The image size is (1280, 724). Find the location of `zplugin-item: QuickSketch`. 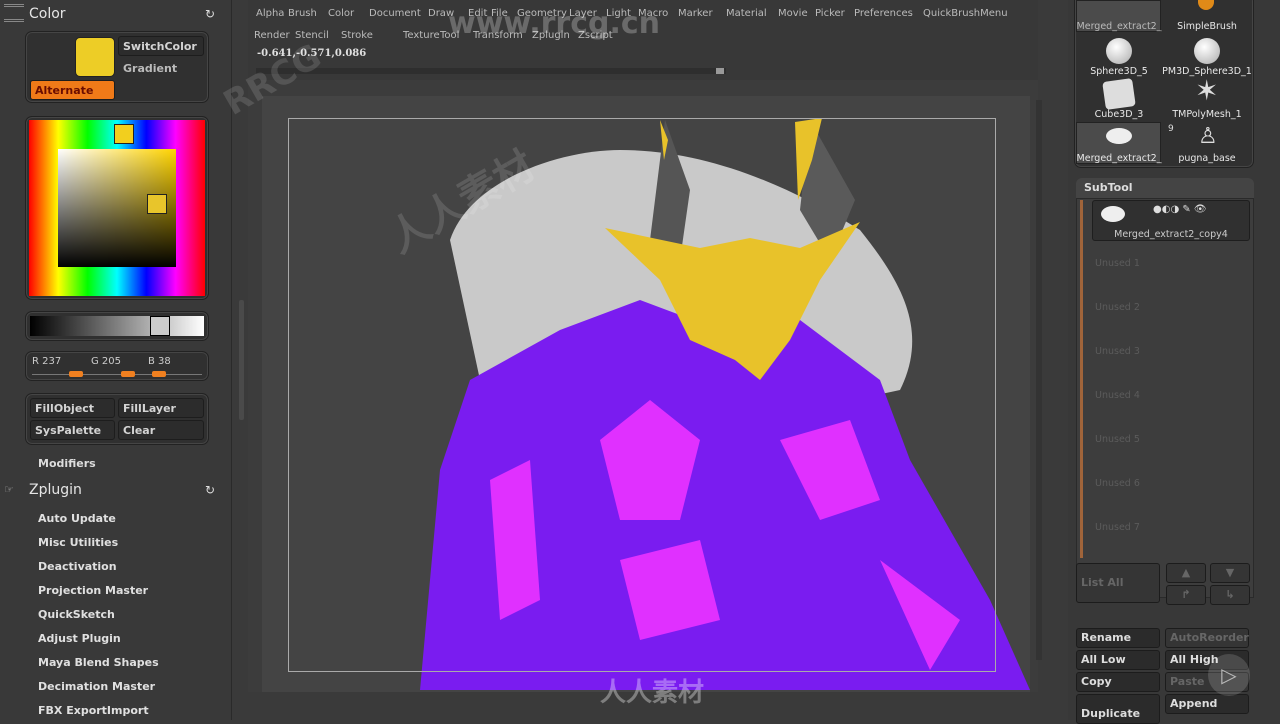

zplugin-item: QuickSketch is located at coordinates (76, 614).